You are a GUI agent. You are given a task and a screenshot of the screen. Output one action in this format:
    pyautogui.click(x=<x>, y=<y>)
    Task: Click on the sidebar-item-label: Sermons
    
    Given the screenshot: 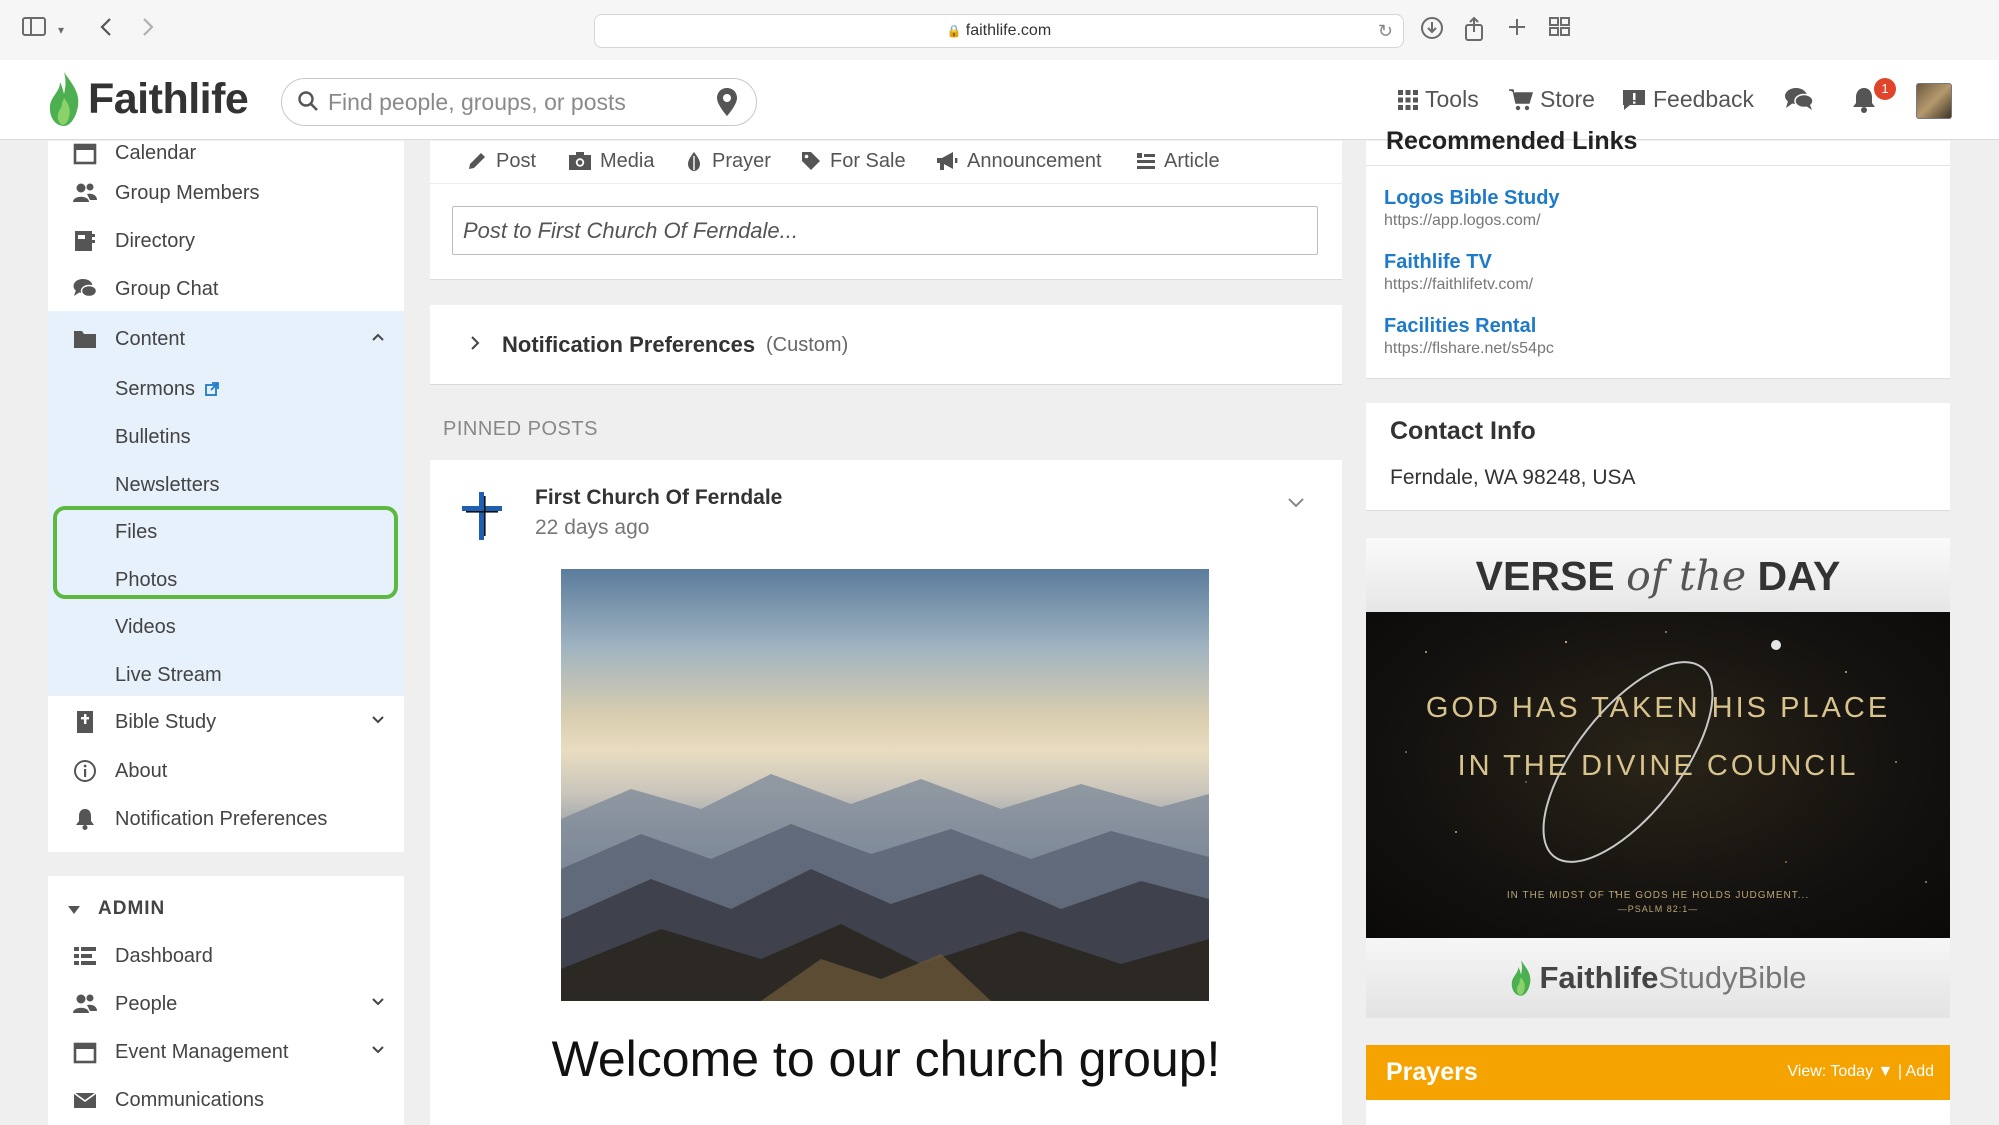 What is the action you would take?
    pyautogui.click(x=155, y=388)
    